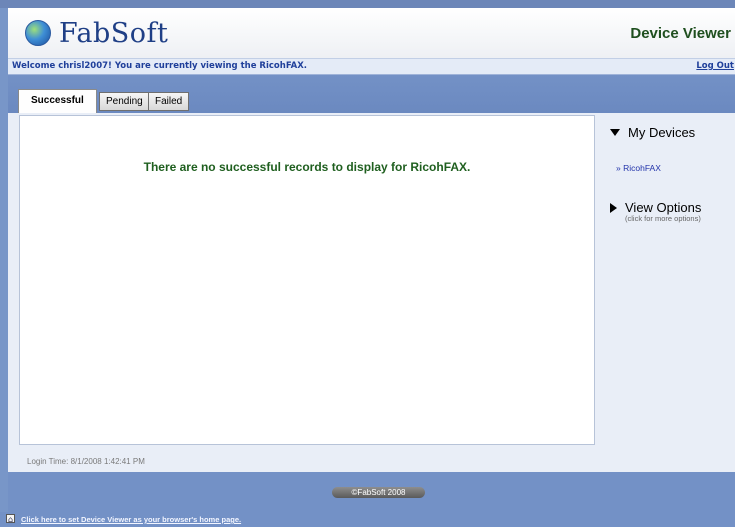  What do you see at coordinates (10, 519) in the screenshot?
I see `home-icon: ⌂` at bounding box center [10, 519].